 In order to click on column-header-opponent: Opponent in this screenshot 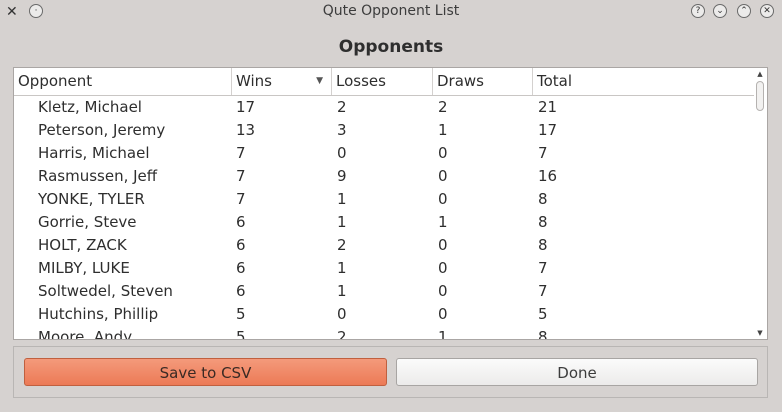, I will do `click(123, 81)`.